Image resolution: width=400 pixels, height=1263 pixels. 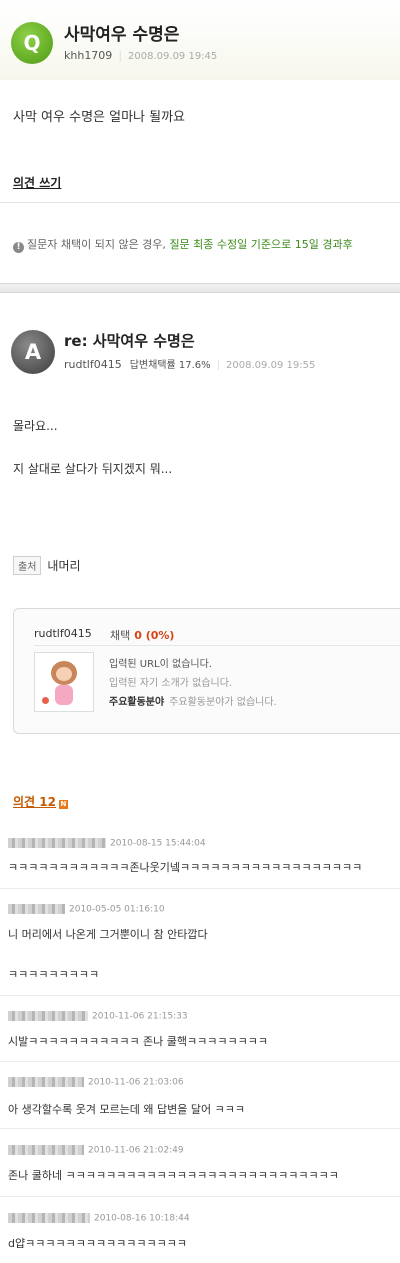 I want to click on answer-source: 출처 내머리, so click(x=47, y=565).